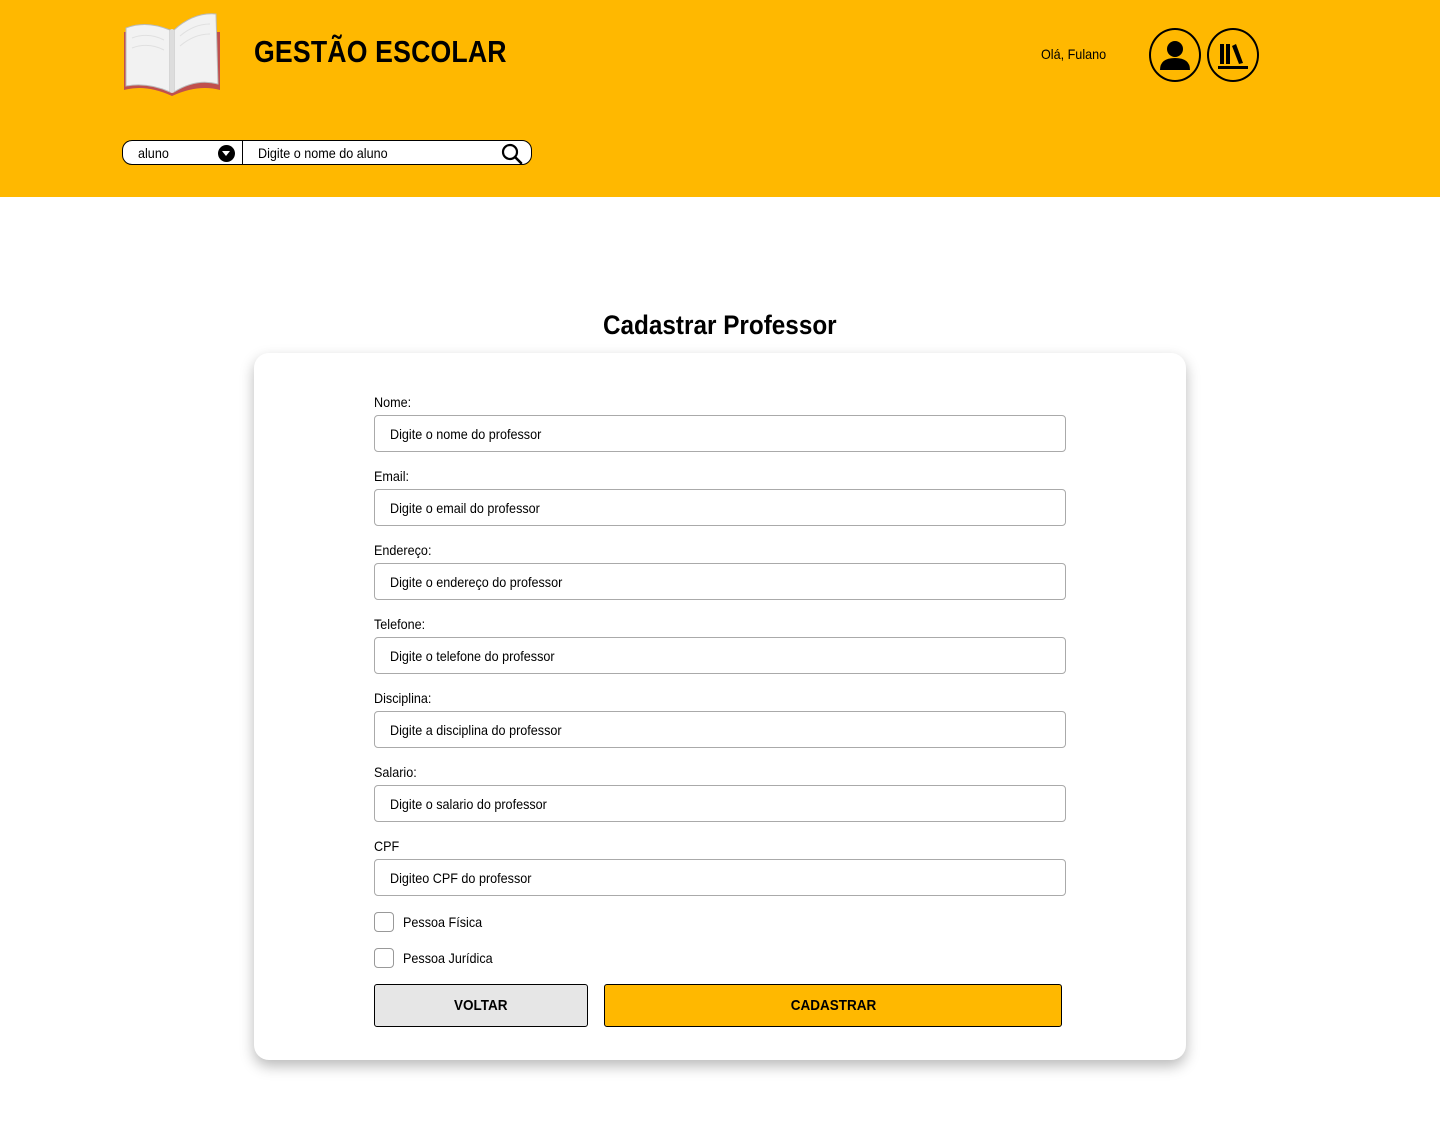  I want to click on subject-label: Disciplina:, so click(403, 698).